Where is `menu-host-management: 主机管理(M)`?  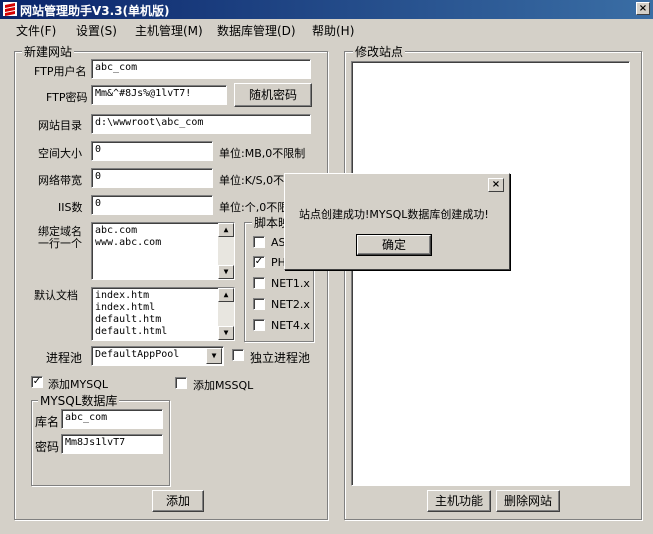 menu-host-management: 主机管理(M) is located at coordinates (169, 30).